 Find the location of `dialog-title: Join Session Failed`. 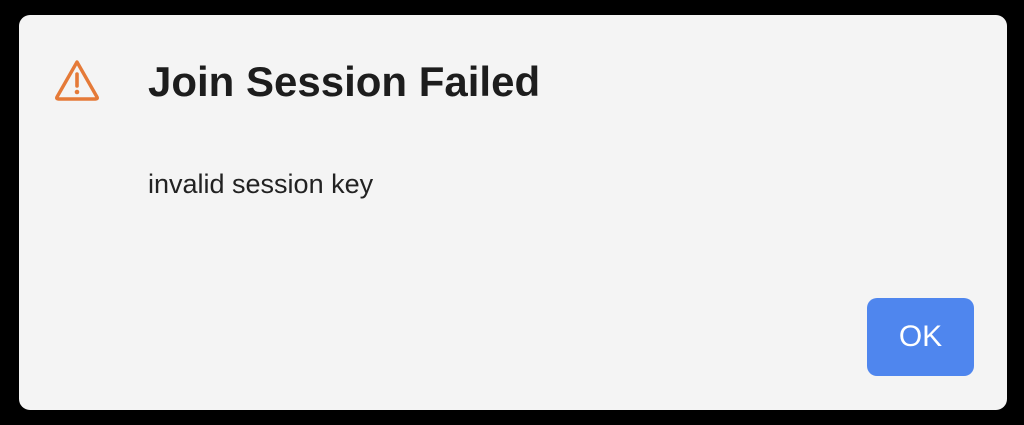

dialog-title: Join Session Failed is located at coordinates (344, 81).